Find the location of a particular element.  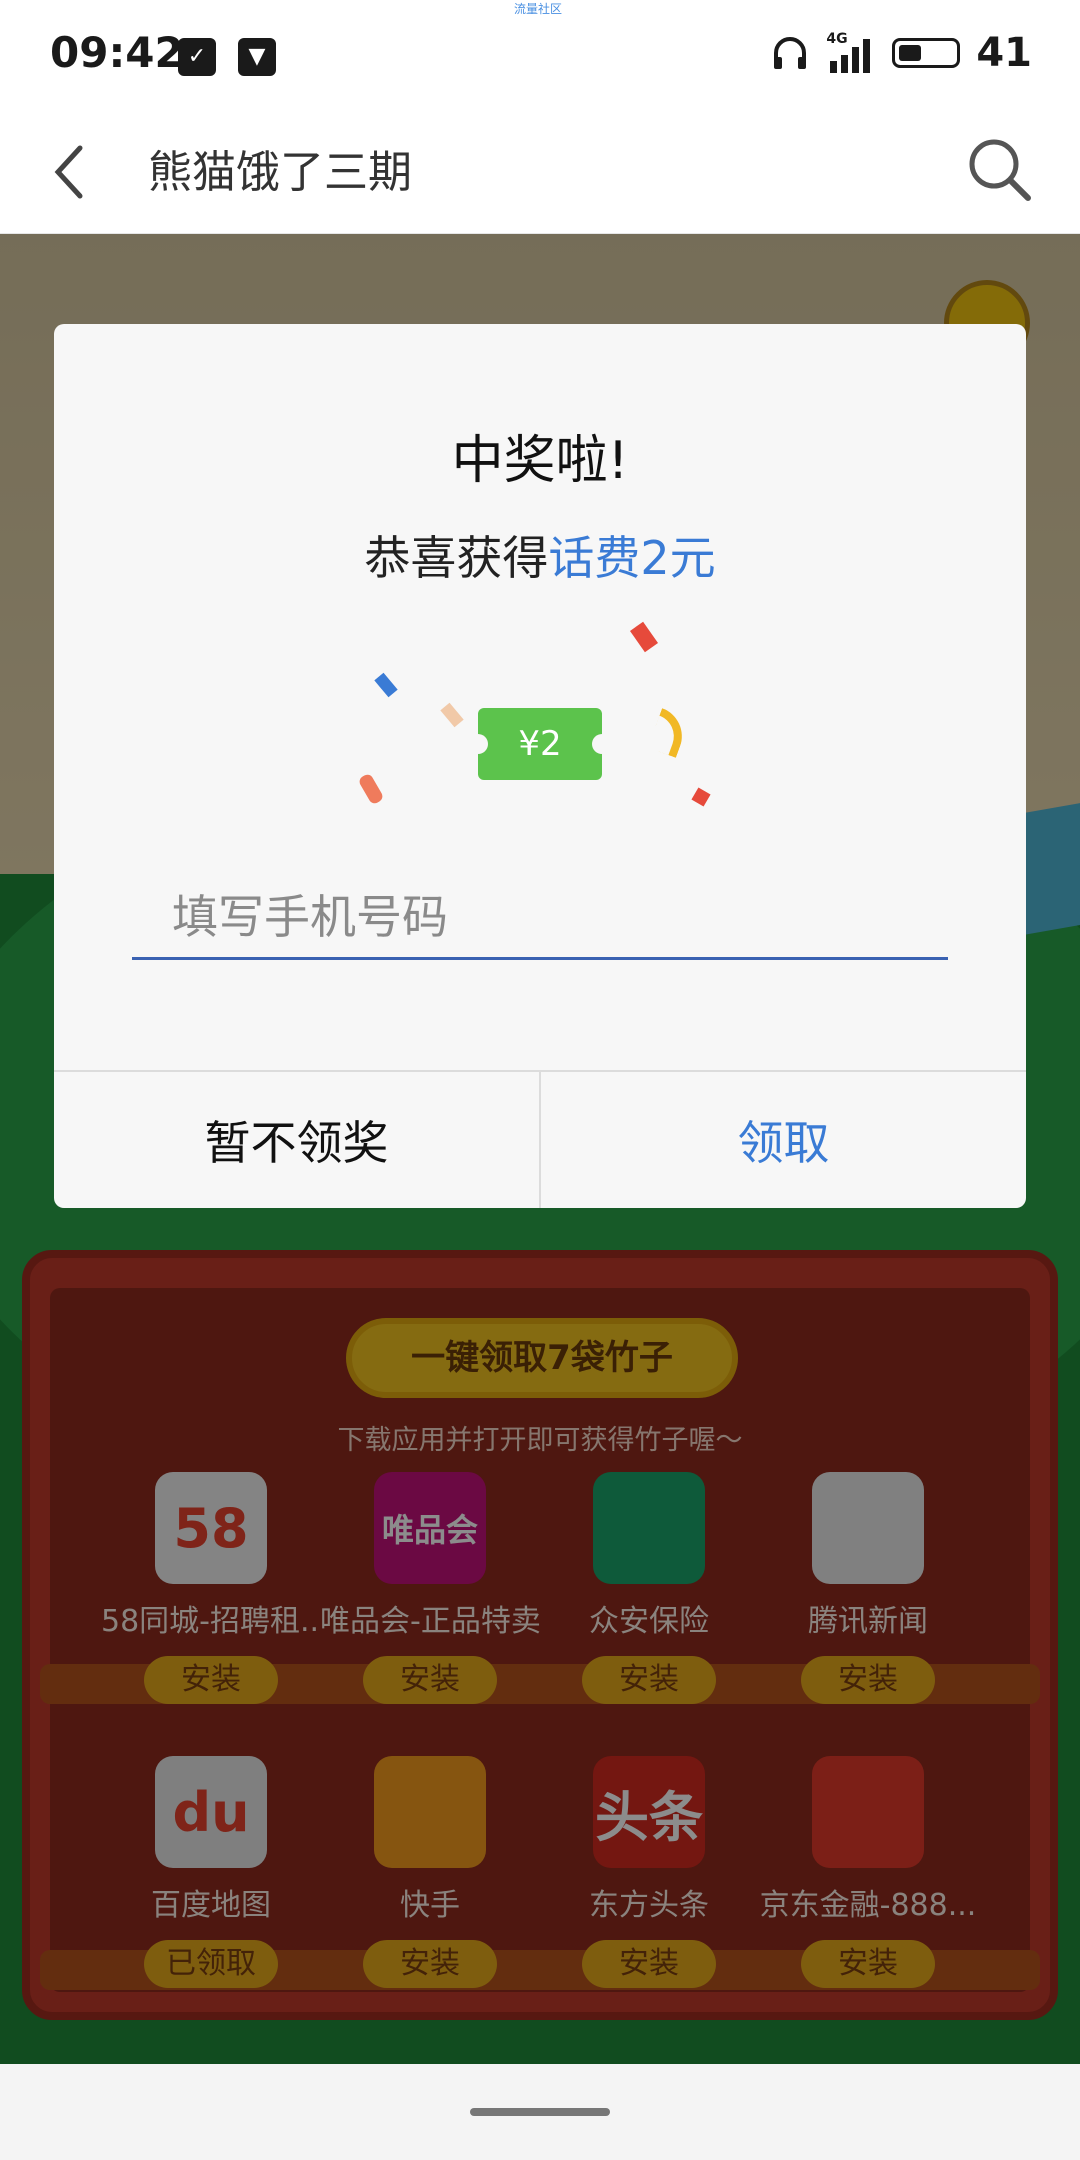

back-icon is located at coordinates (75, 172).